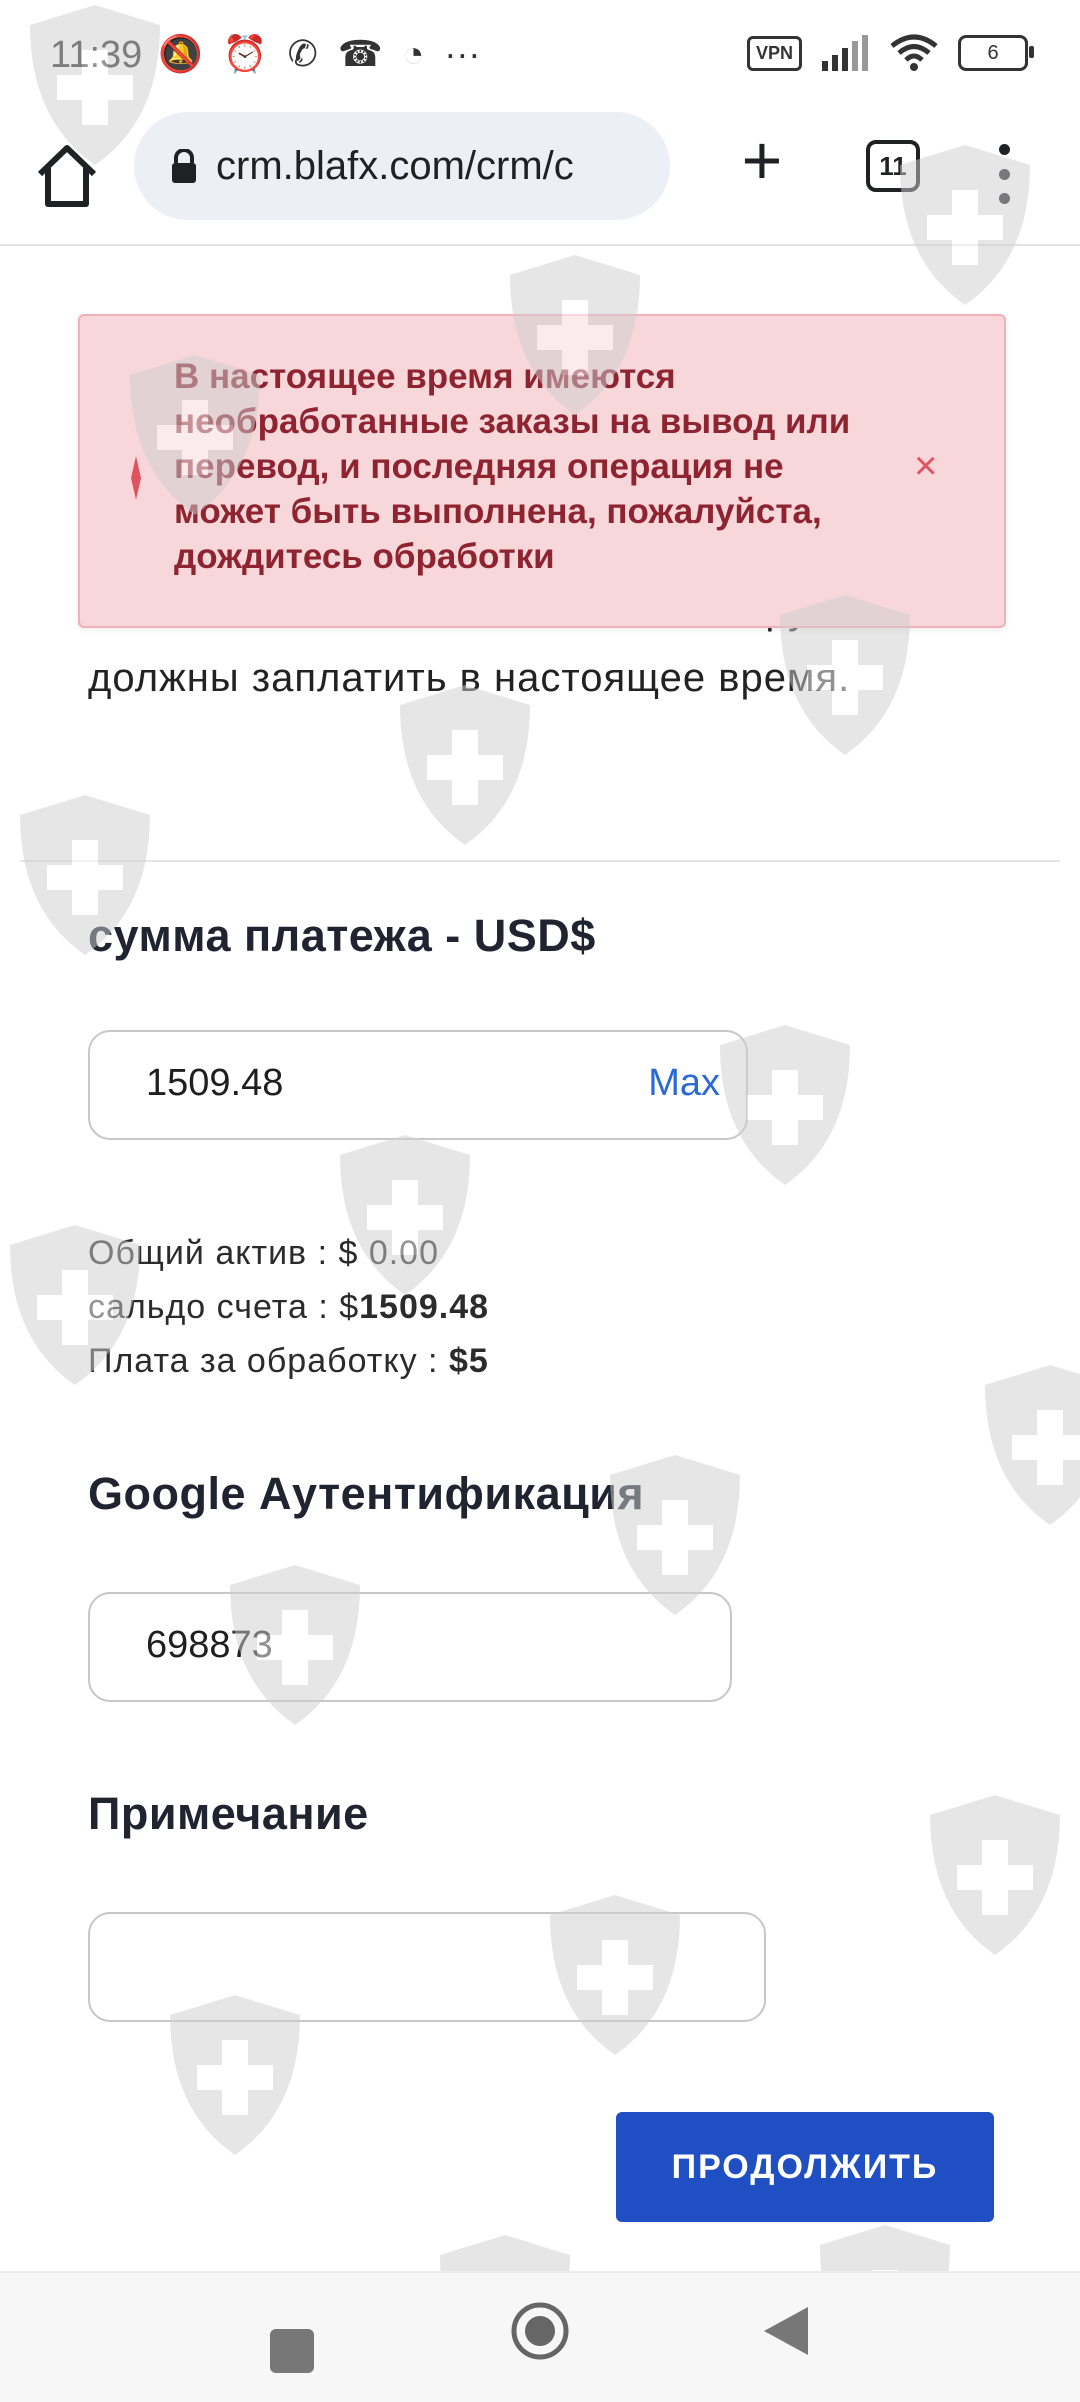  I want to click on note-title: Примечание, so click(228, 1813).